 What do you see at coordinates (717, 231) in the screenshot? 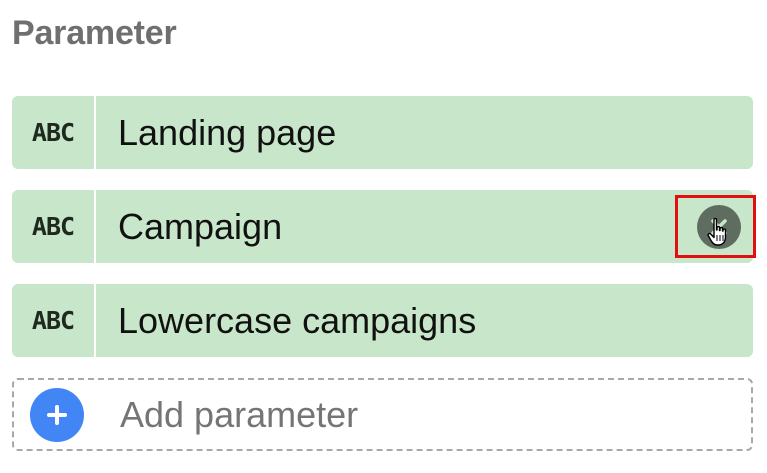
I see `hand-pointer-icon` at bounding box center [717, 231].